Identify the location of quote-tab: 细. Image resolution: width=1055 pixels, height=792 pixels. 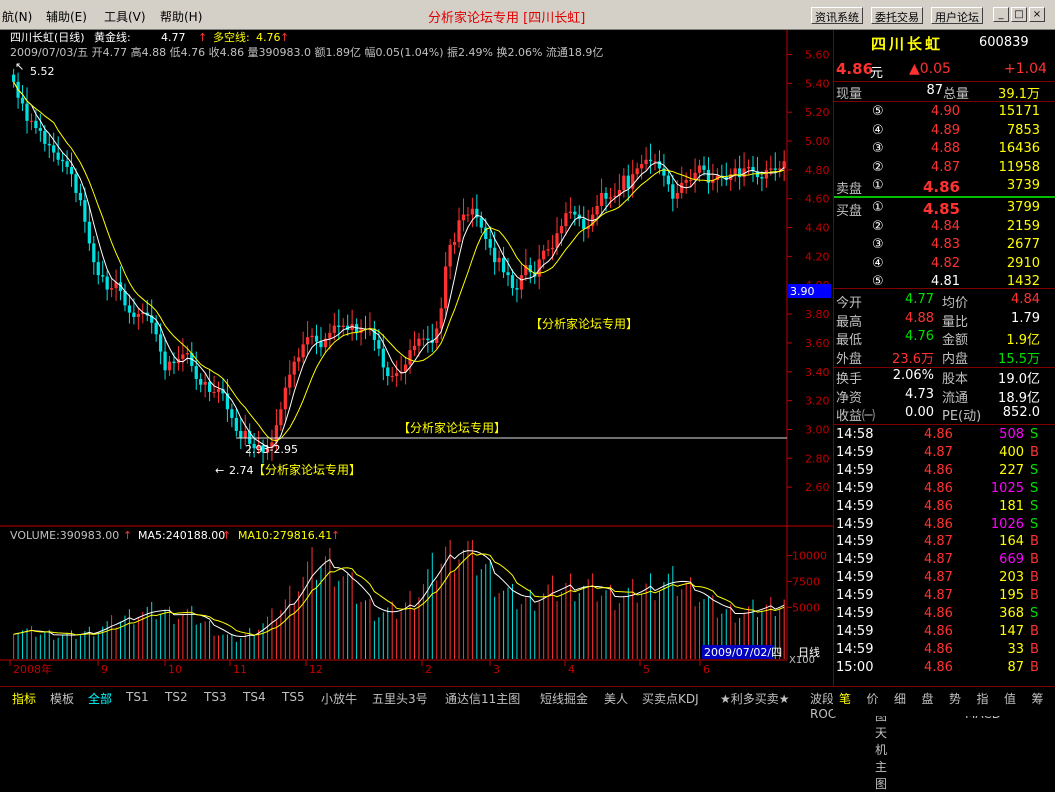
(900, 698).